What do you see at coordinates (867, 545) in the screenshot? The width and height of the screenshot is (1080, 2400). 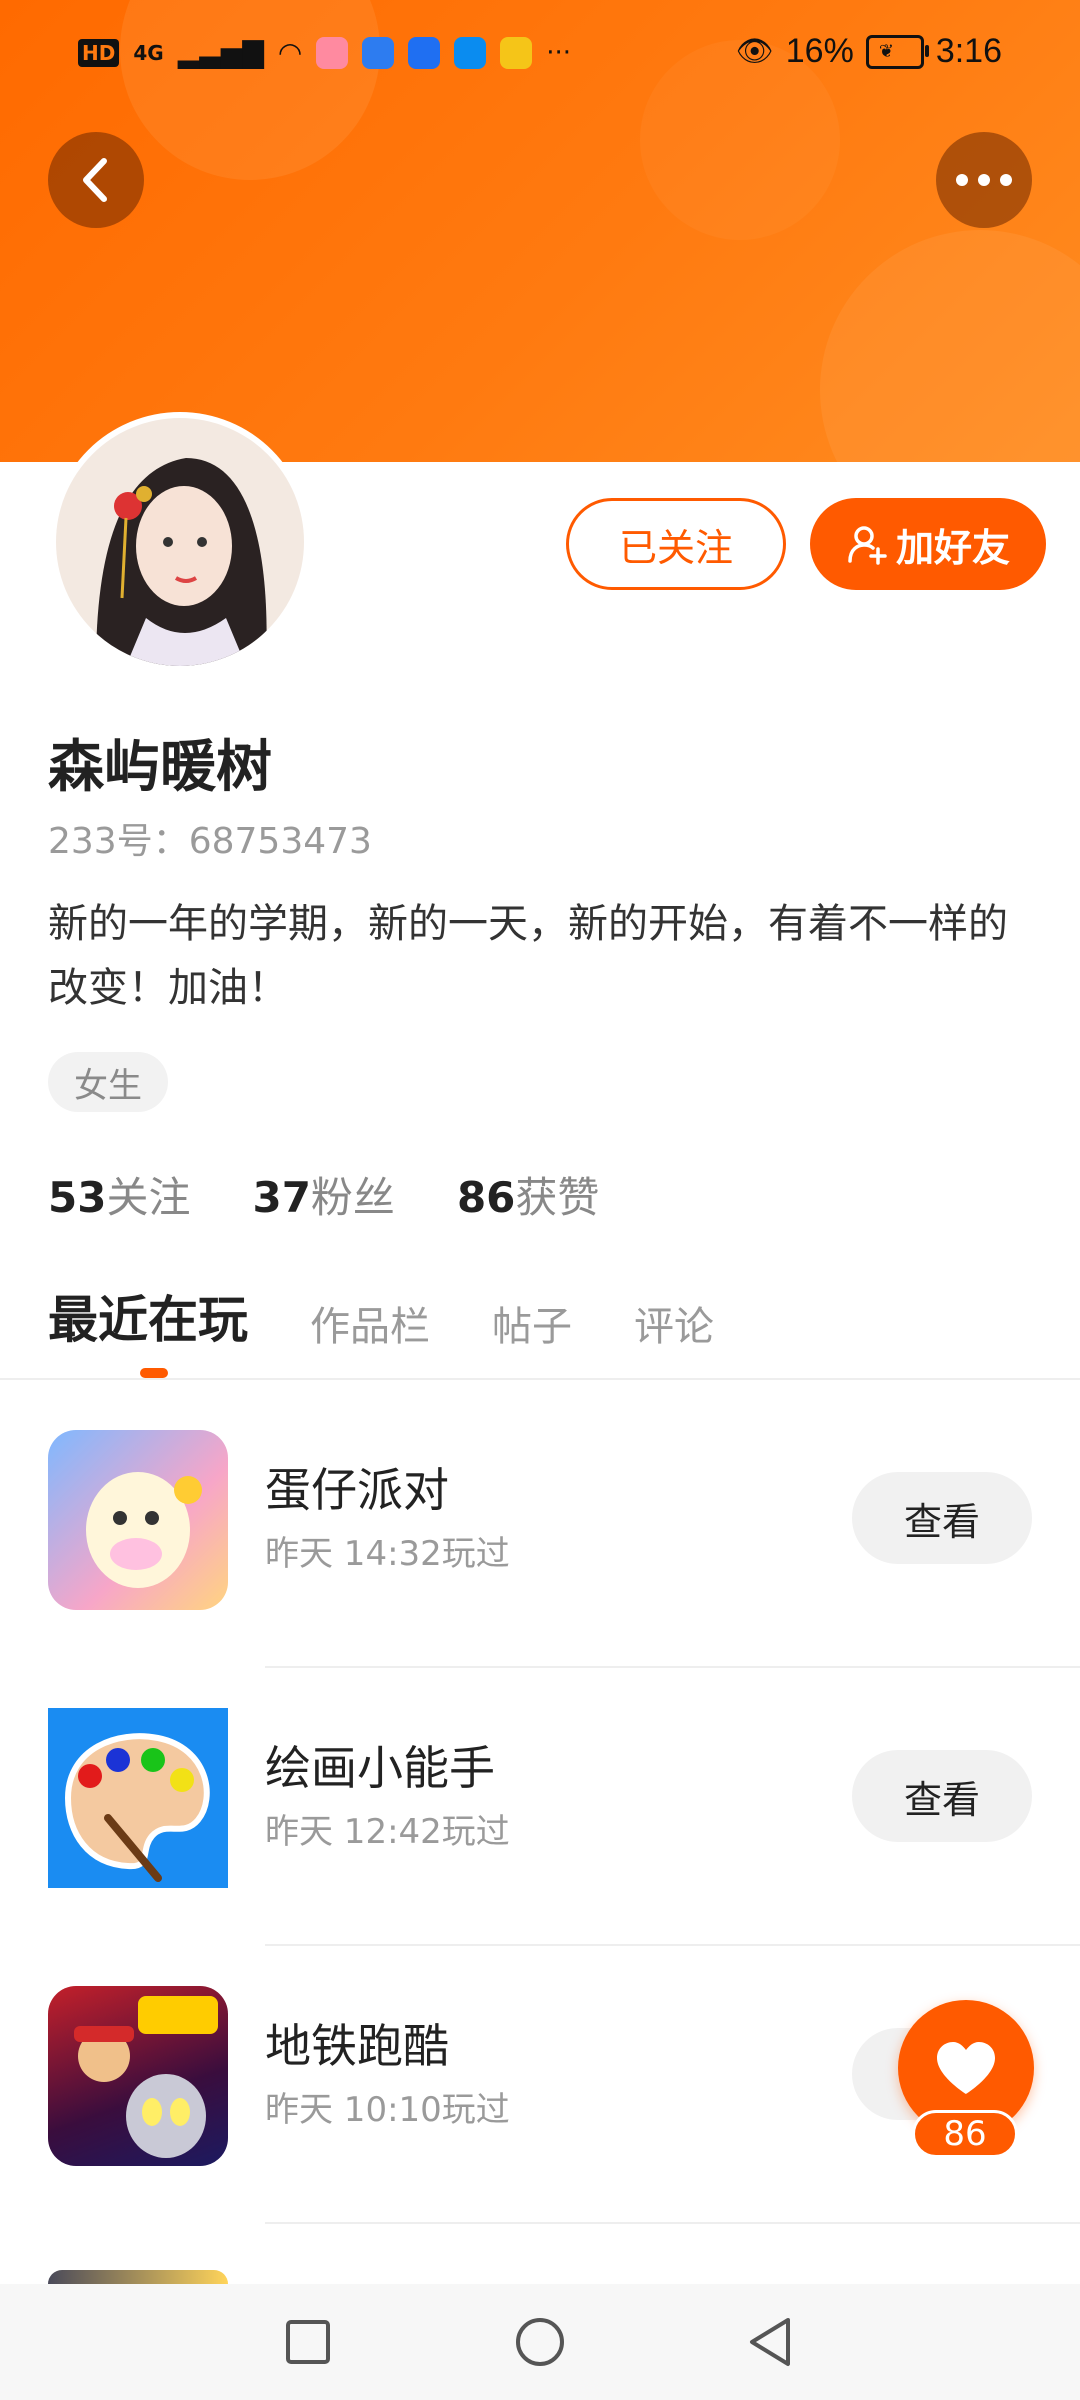 I see `add-user-icon` at bounding box center [867, 545].